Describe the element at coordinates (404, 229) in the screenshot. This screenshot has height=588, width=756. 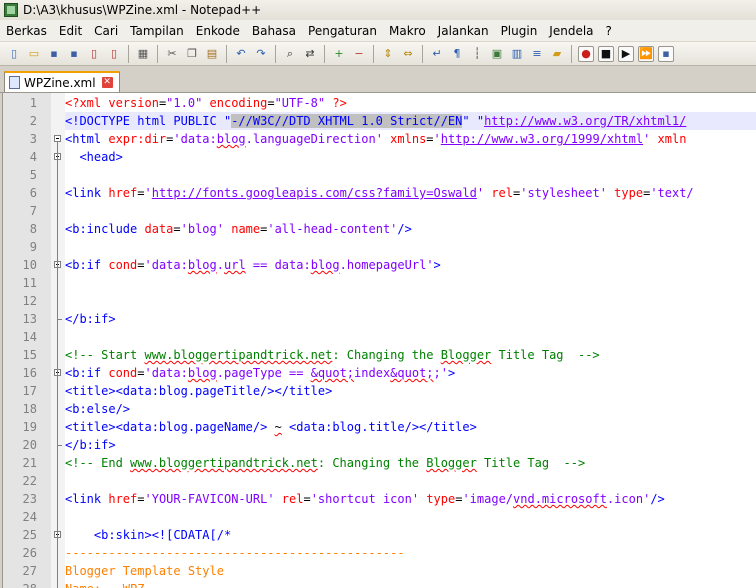
I see `code-token: />` at that location.